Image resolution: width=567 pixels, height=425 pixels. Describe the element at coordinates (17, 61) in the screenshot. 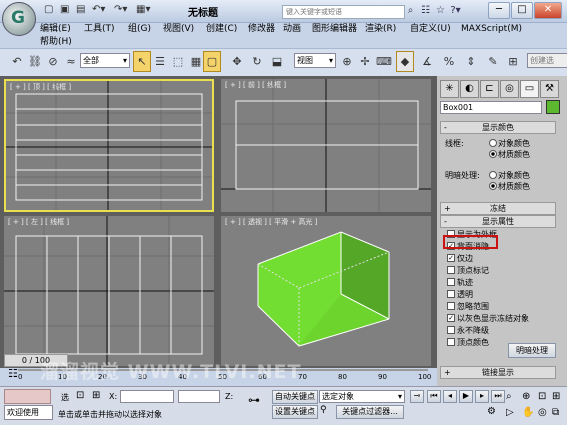

I see `undo-toolbar-icon: ↶` at that location.